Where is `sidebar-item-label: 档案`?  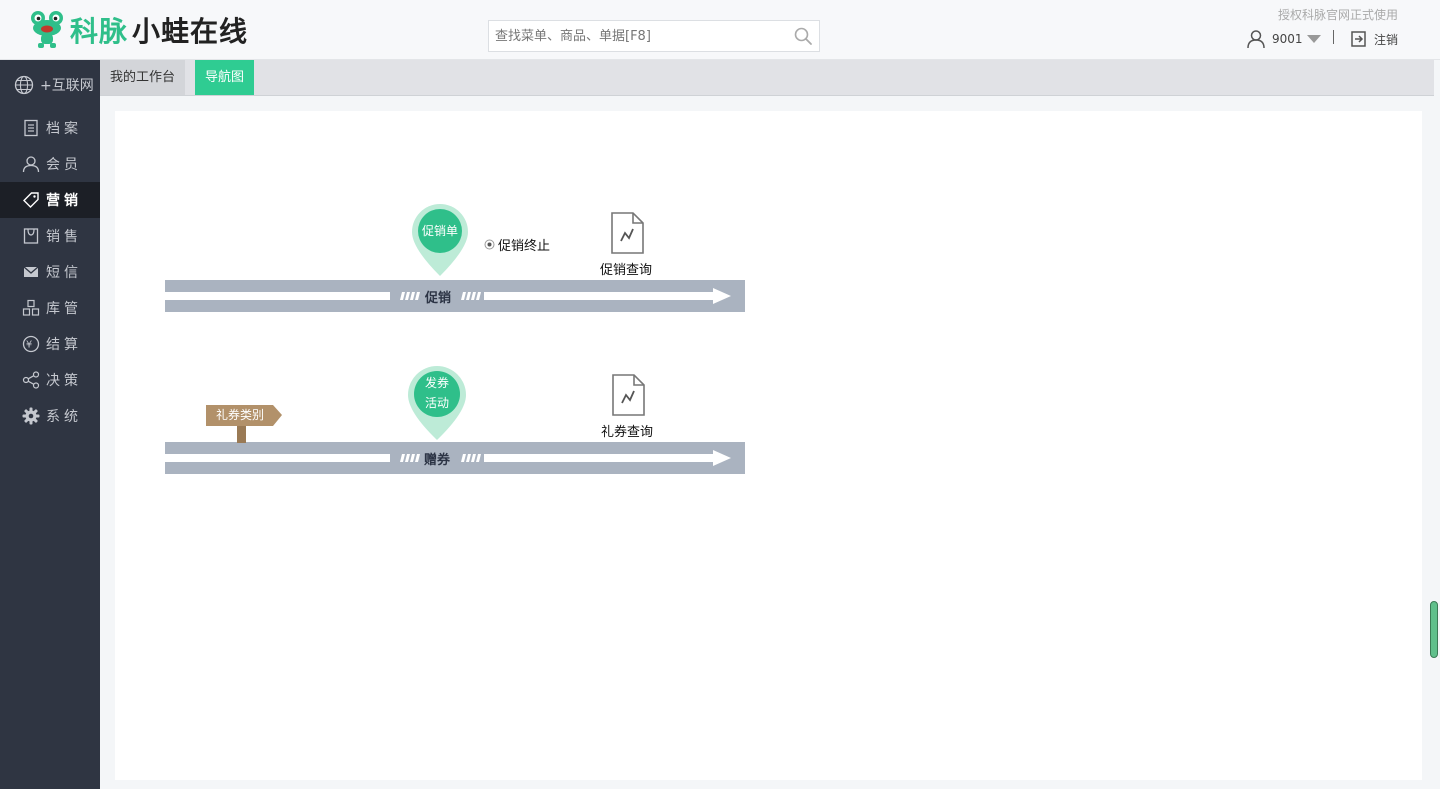 sidebar-item-label: 档案 is located at coordinates (64, 129).